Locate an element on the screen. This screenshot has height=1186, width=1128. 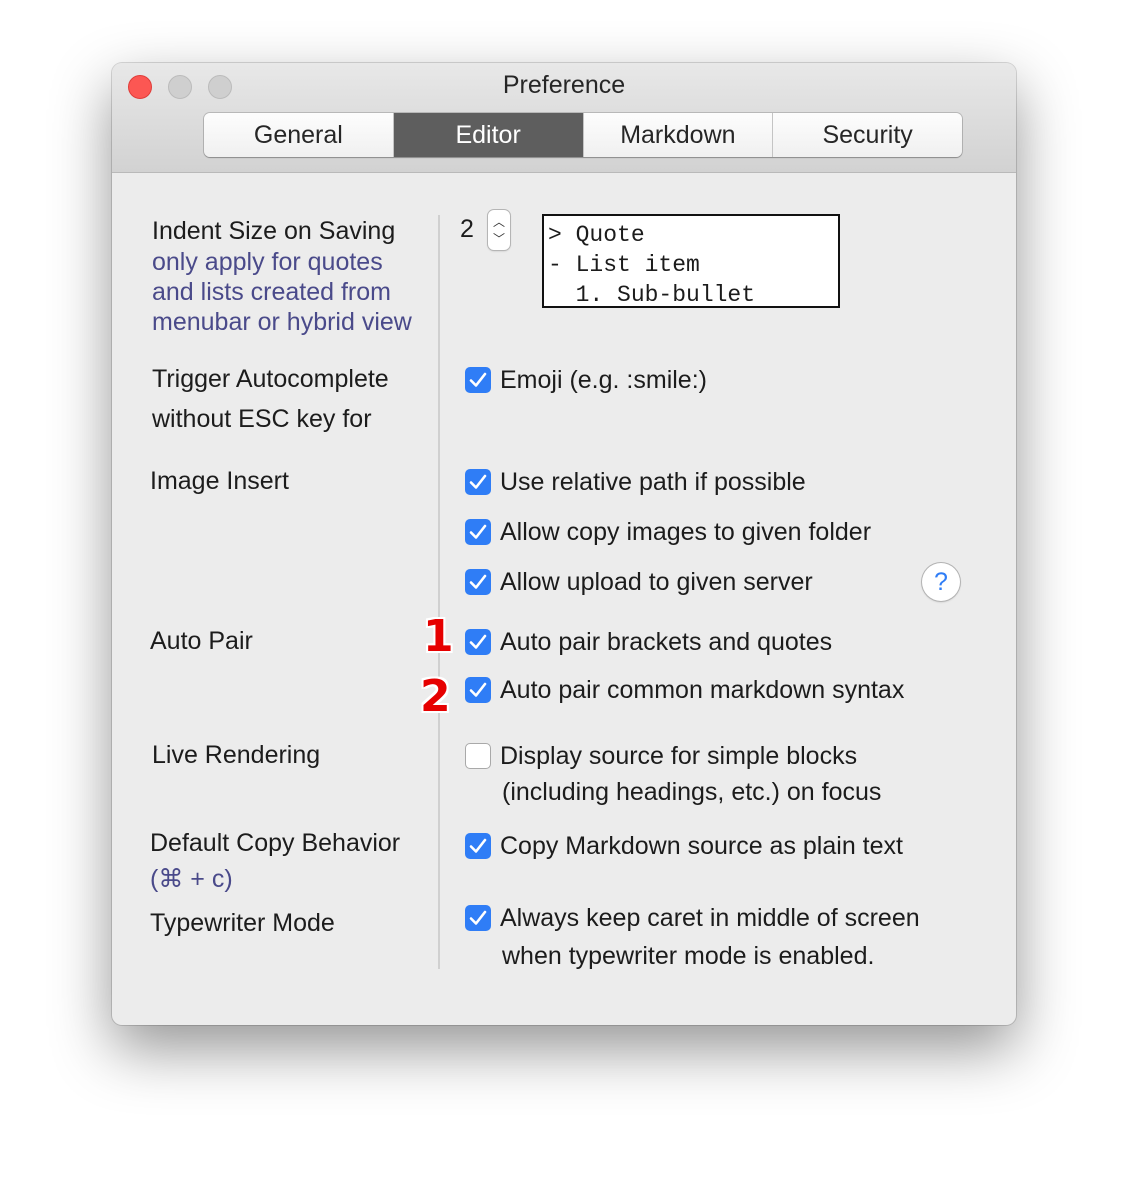
display-source-option-label-line-2: (including headings, etc.) on focus is located at coordinates (691, 792).